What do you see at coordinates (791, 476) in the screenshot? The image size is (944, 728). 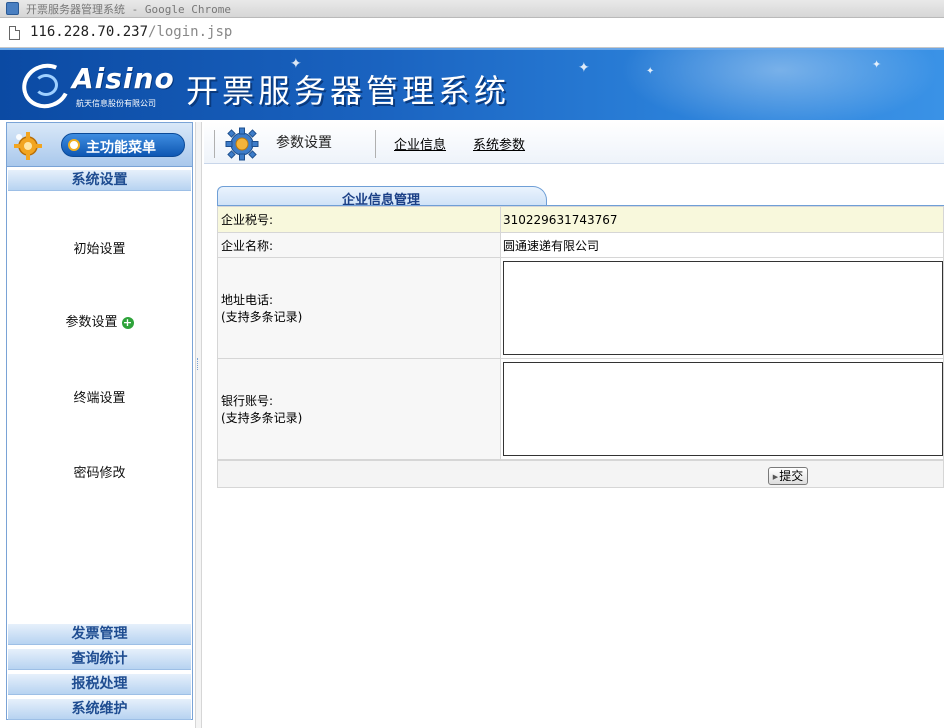 I see `submit-label: 提交` at bounding box center [791, 476].